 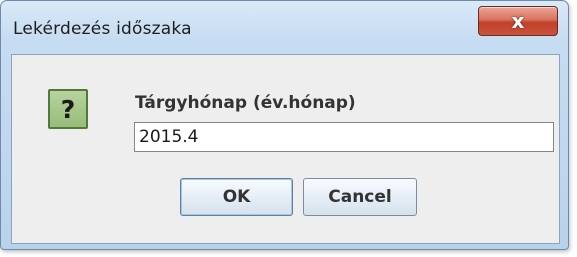 I want to click on field-label: Tárgyhónap (év.hónap), so click(x=245, y=103).